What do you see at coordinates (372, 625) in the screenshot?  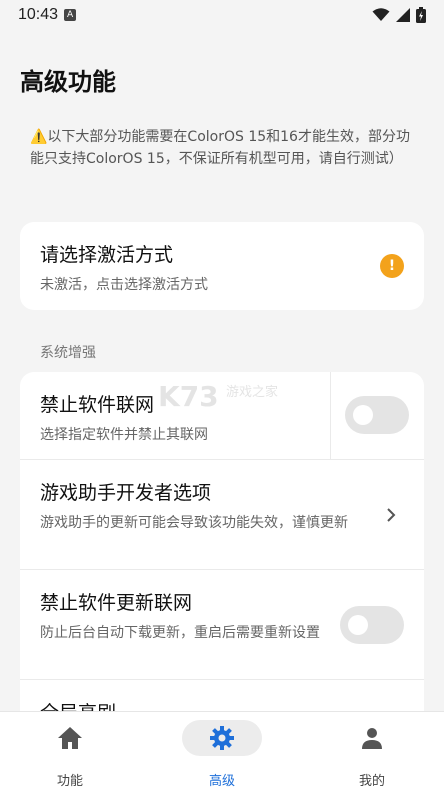 I see `block-update-toggle` at bounding box center [372, 625].